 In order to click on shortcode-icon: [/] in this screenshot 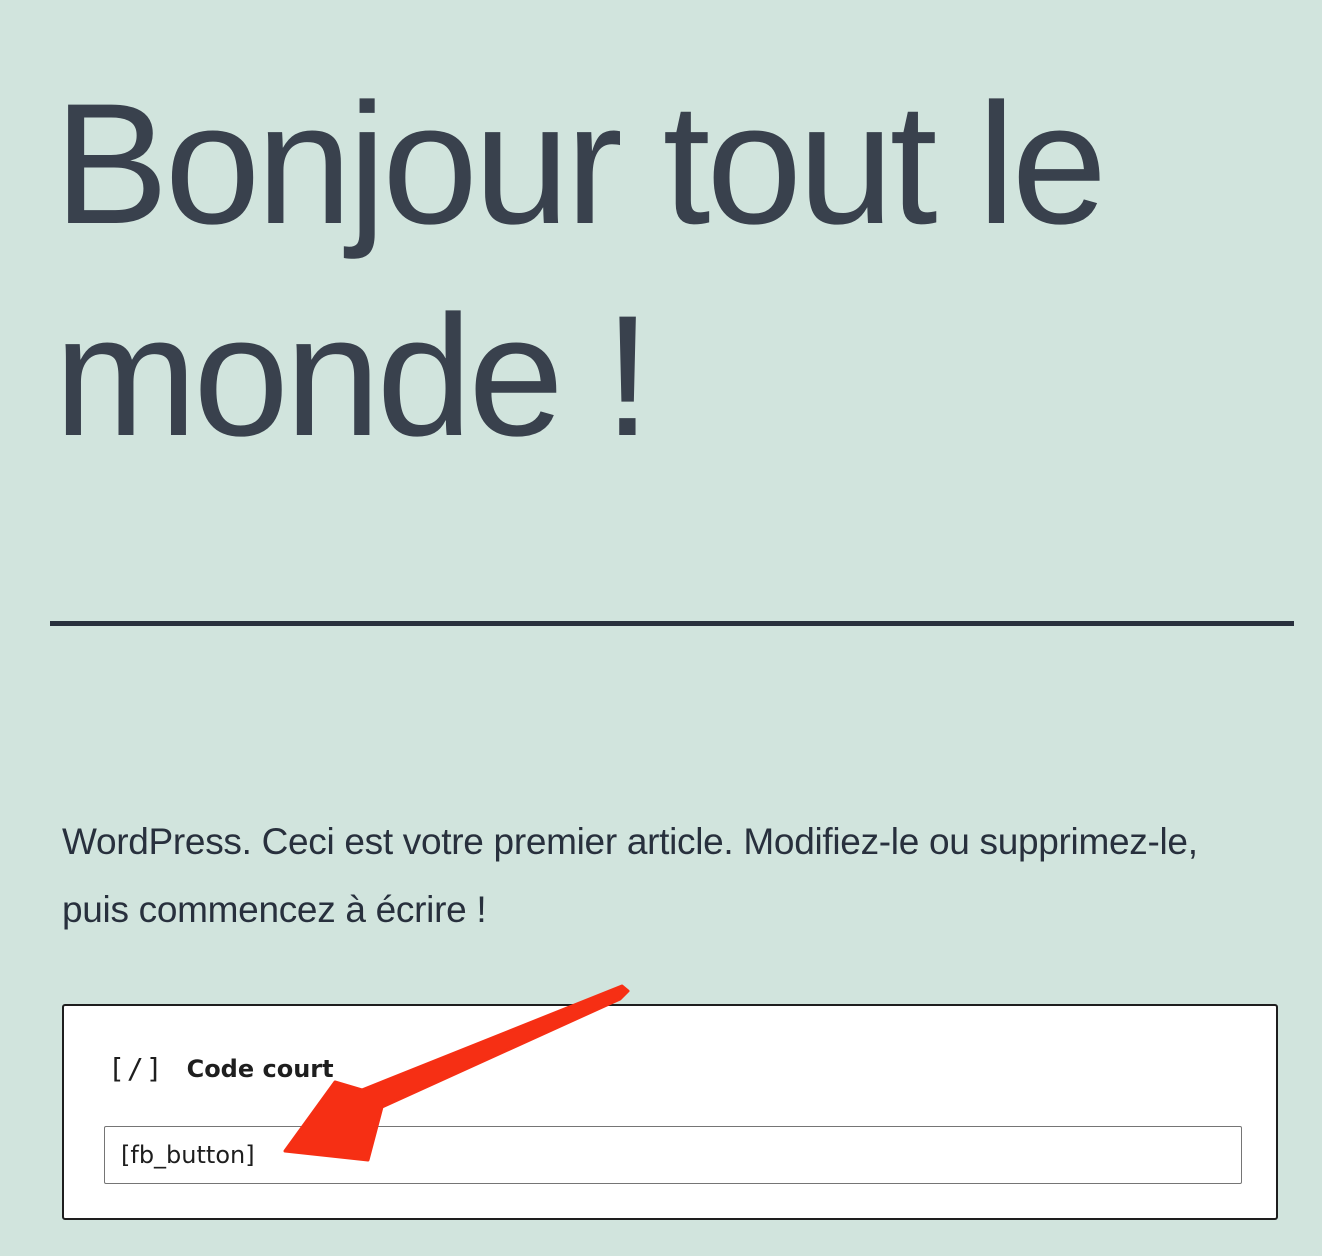, I will do `click(136, 1068)`.